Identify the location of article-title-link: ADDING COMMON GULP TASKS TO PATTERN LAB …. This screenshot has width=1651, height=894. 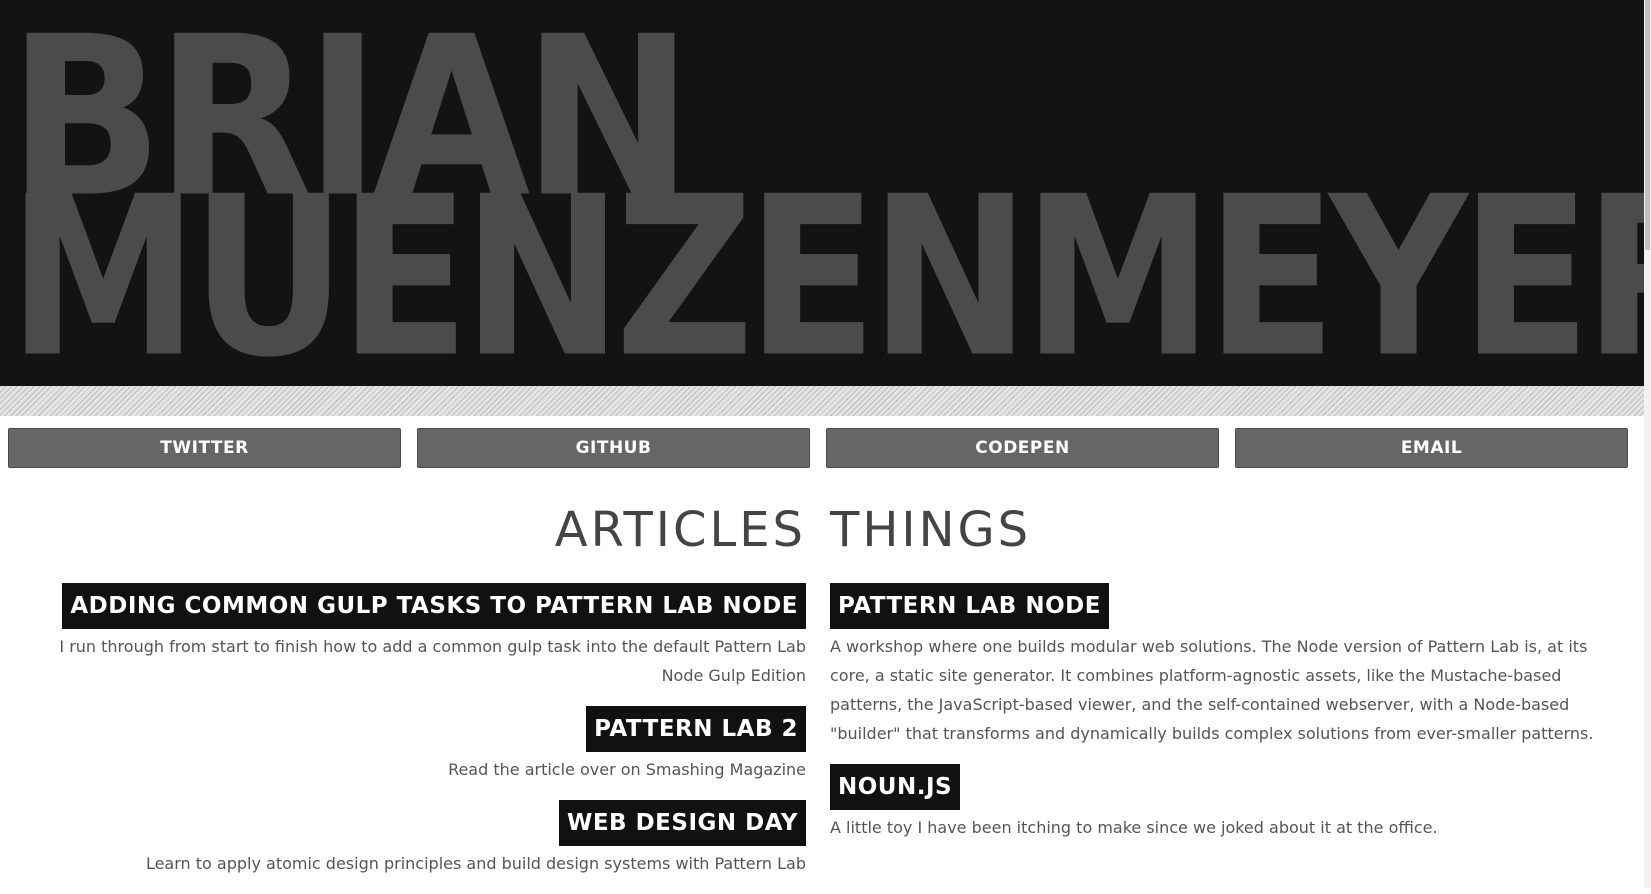
(434, 606).